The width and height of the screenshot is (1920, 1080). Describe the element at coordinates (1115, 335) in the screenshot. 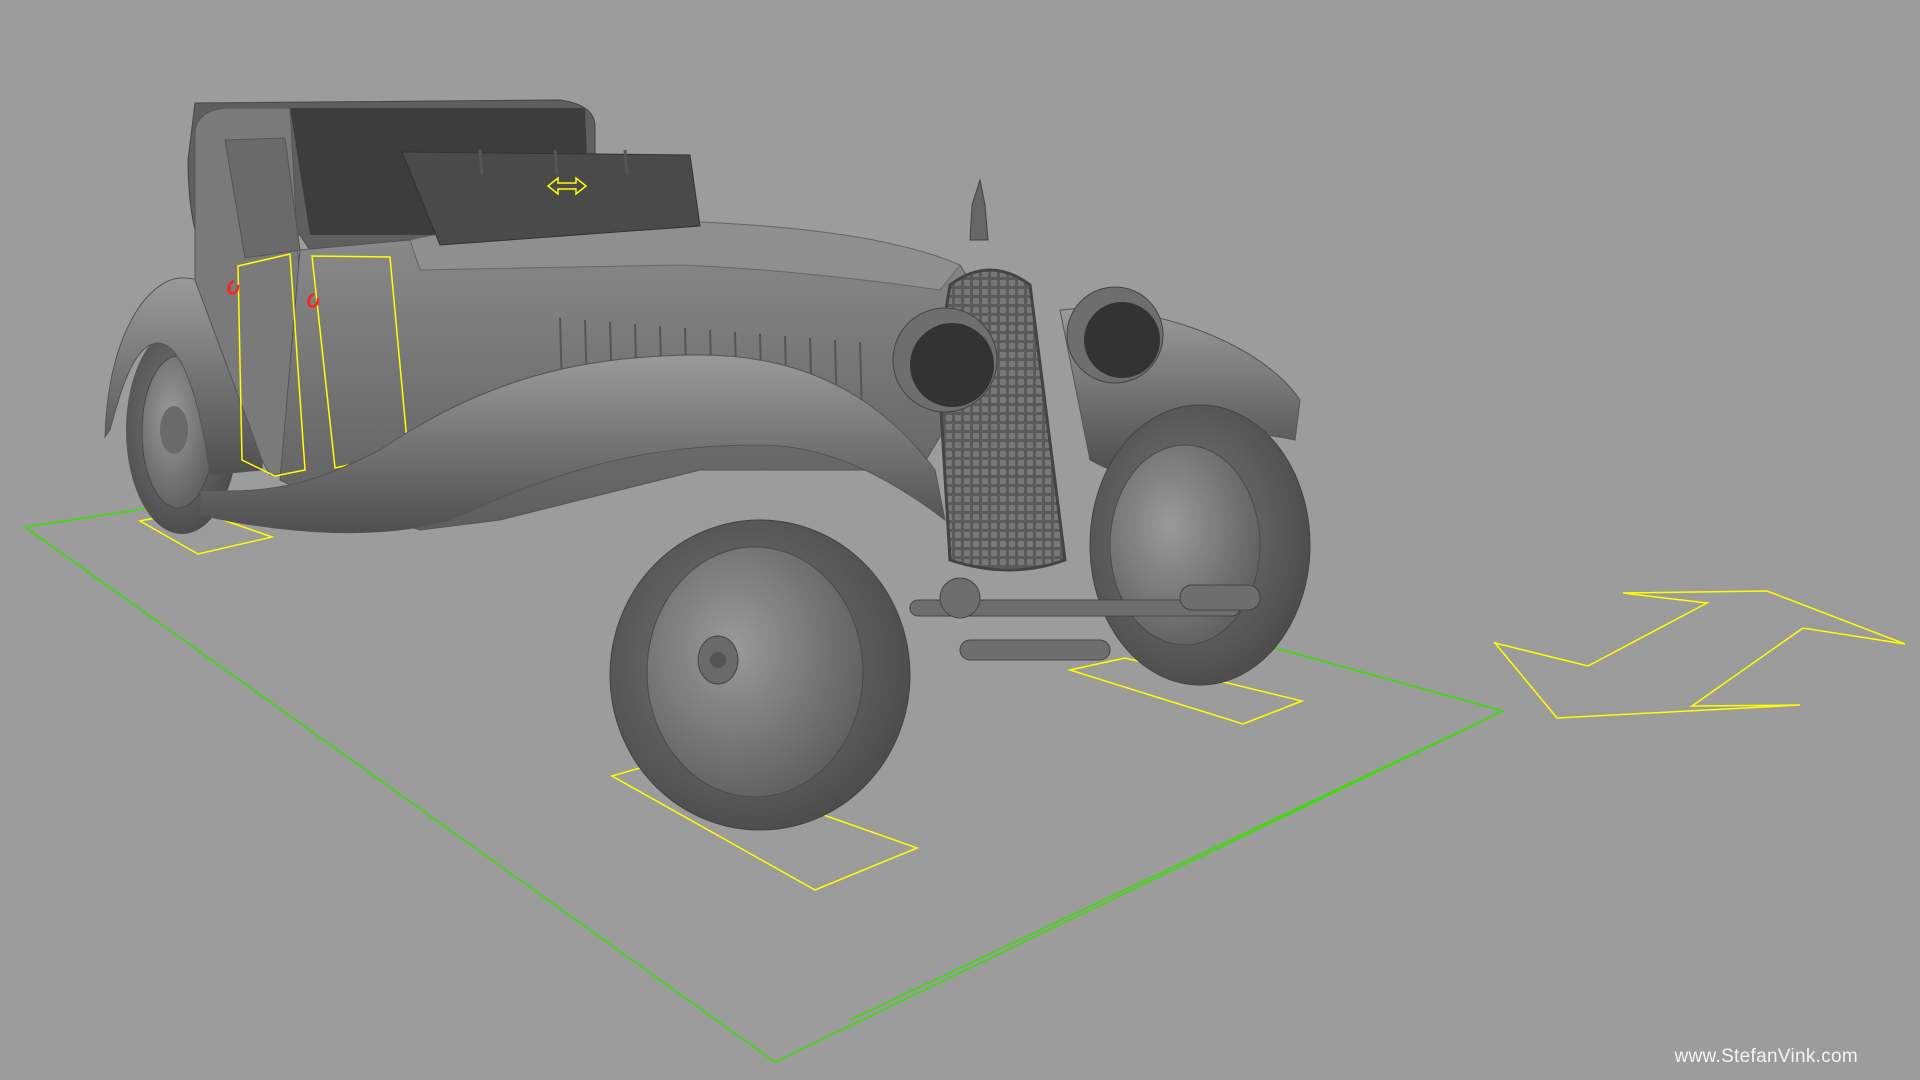

I see `headlamp-right` at that location.